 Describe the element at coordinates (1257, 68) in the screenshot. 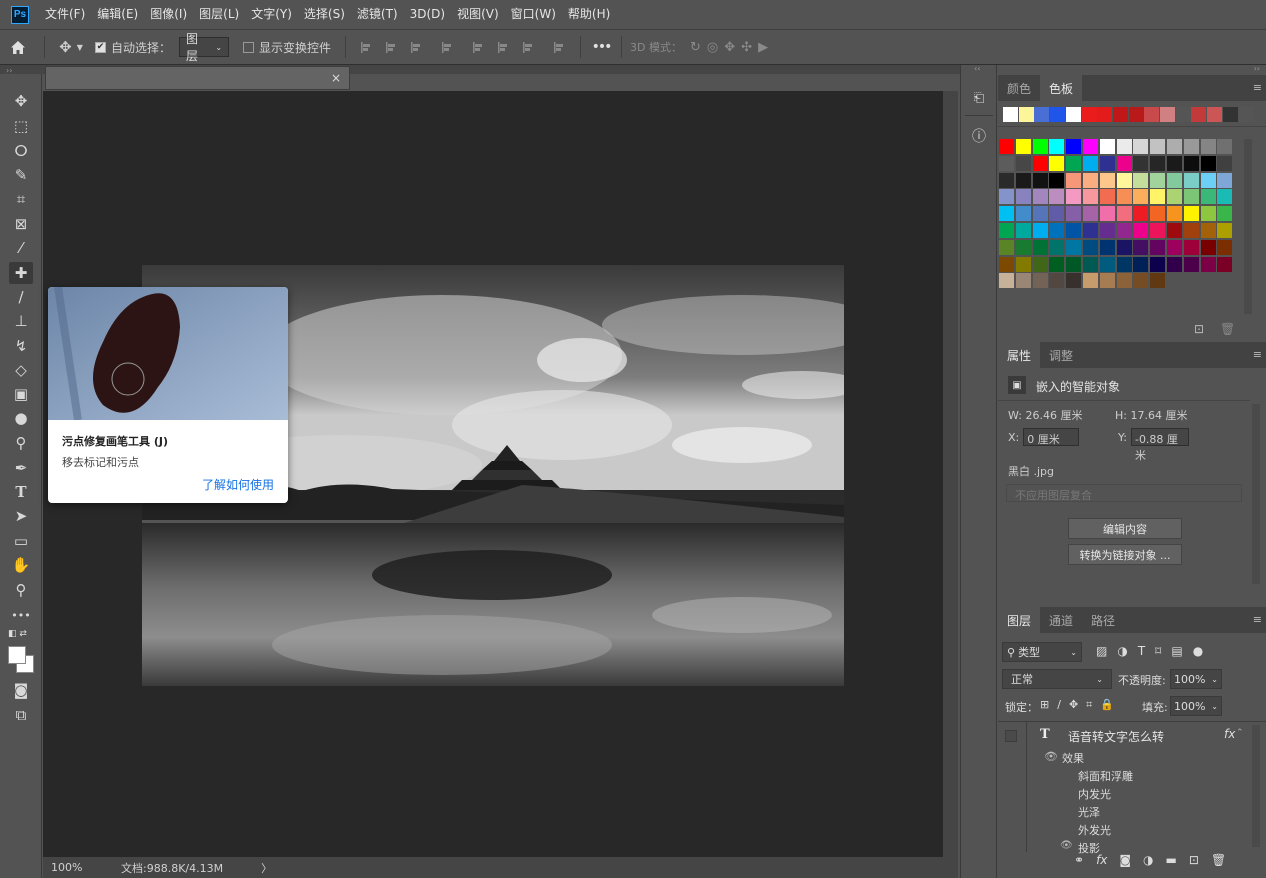

I see `expand-icon: ››` at that location.